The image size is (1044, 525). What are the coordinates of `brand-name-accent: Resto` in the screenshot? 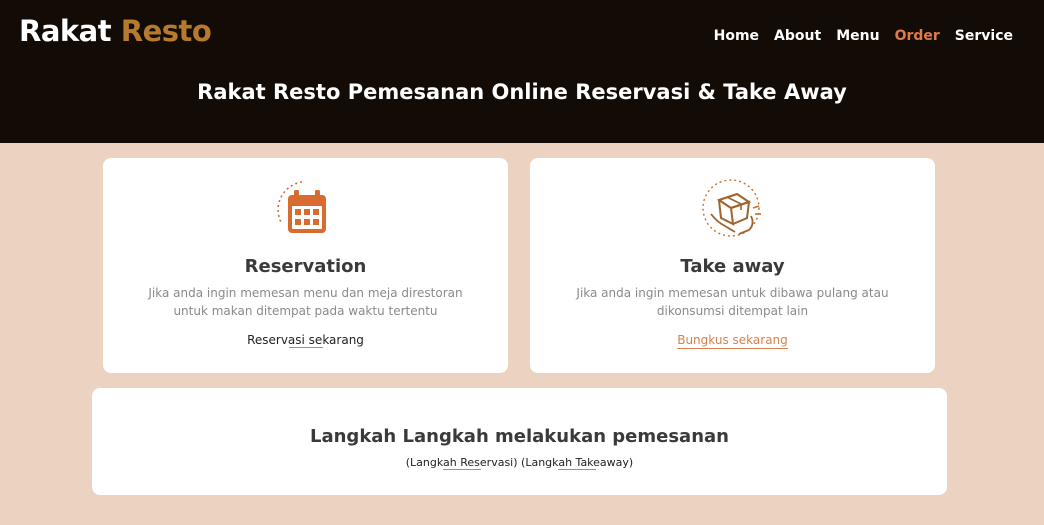 It's located at (166, 31).